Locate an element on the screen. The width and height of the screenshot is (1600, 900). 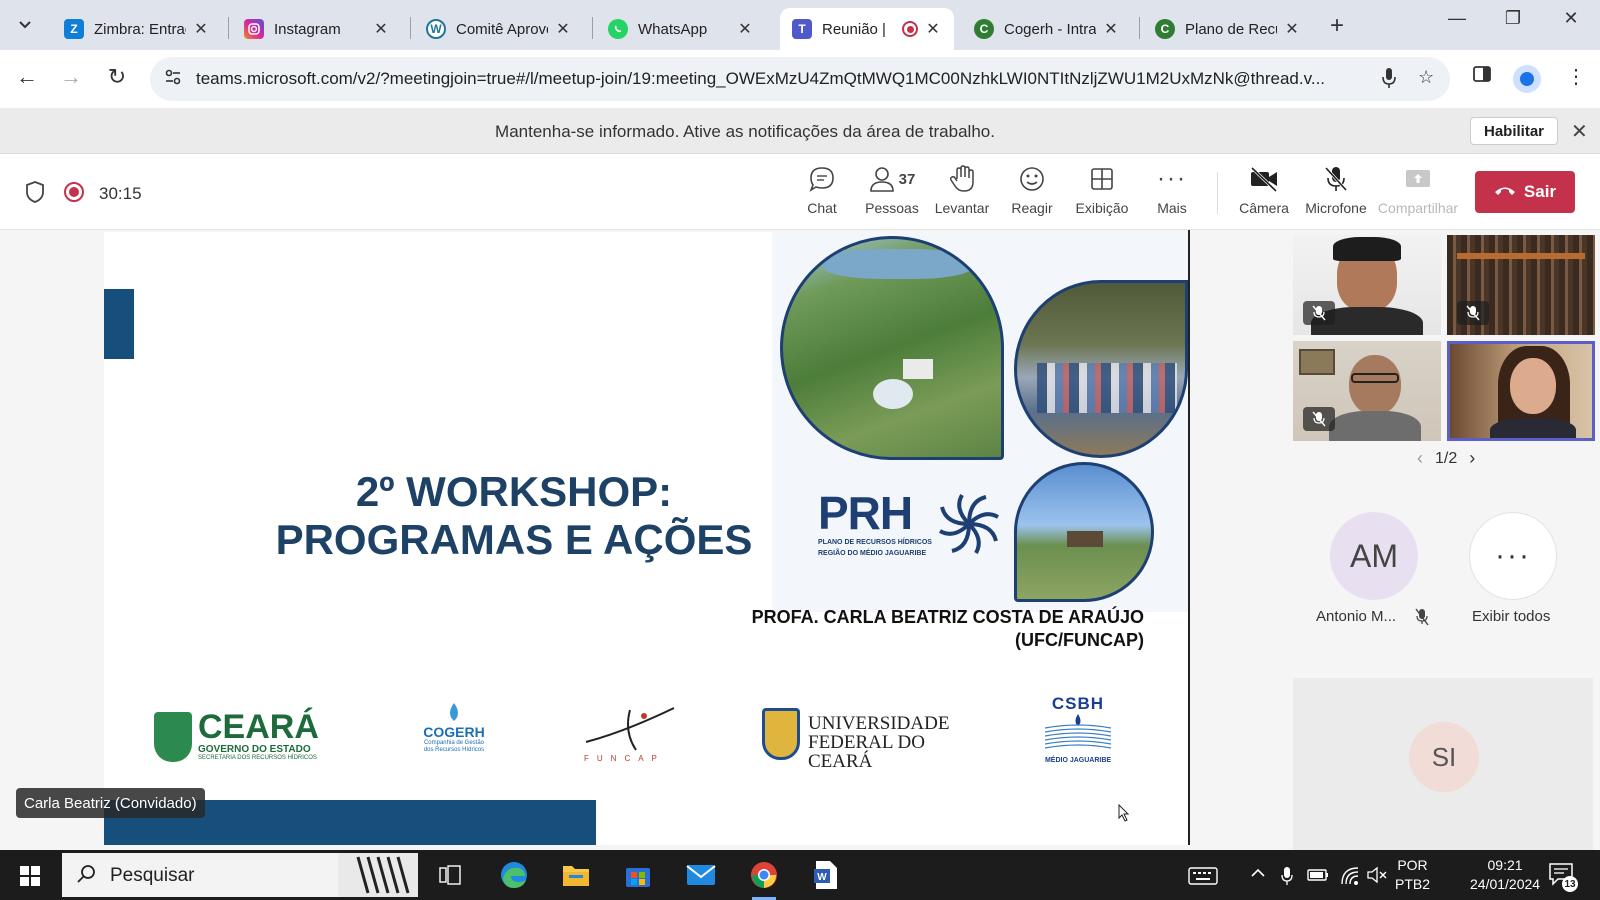
share-button: Compartilhar is located at coordinates (1418, 189).